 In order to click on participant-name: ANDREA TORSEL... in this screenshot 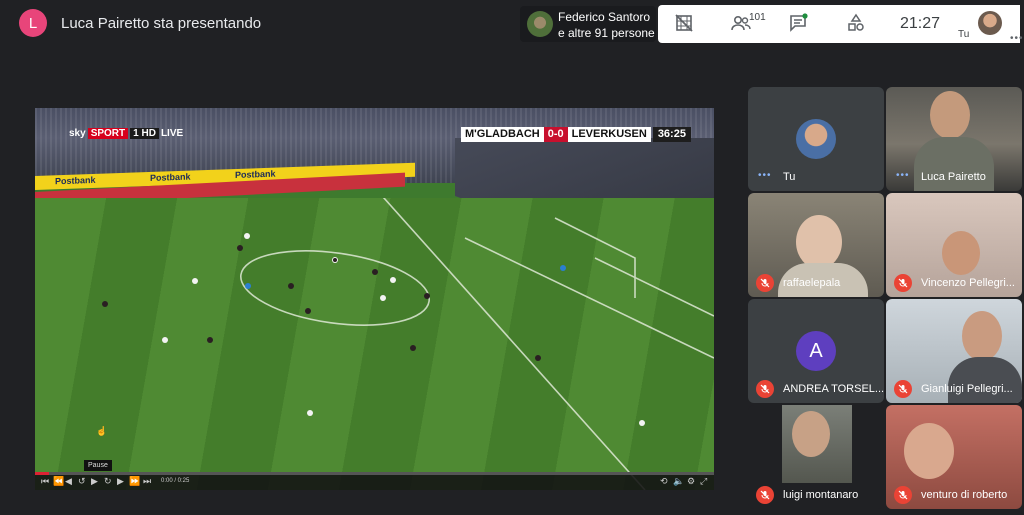, I will do `click(833, 389)`.